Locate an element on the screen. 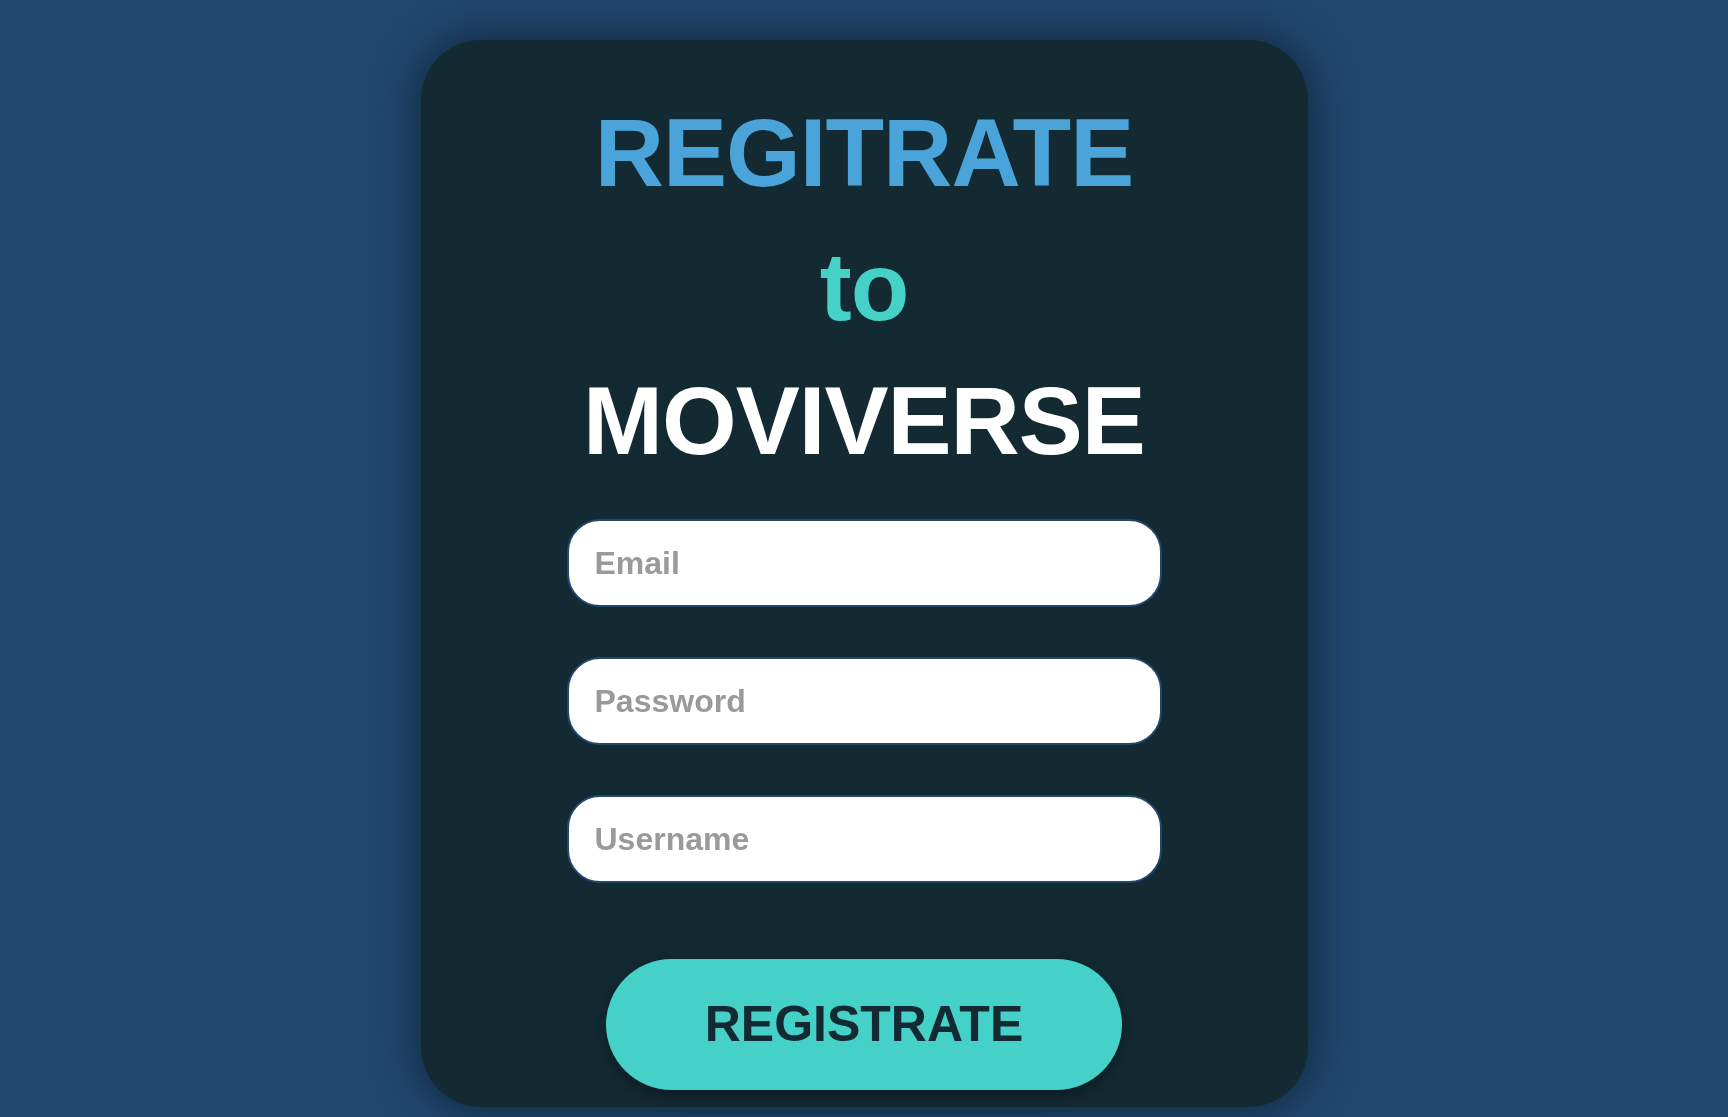 The image size is (1728, 1117). input-field: Username is located at coordinates (864, 839).